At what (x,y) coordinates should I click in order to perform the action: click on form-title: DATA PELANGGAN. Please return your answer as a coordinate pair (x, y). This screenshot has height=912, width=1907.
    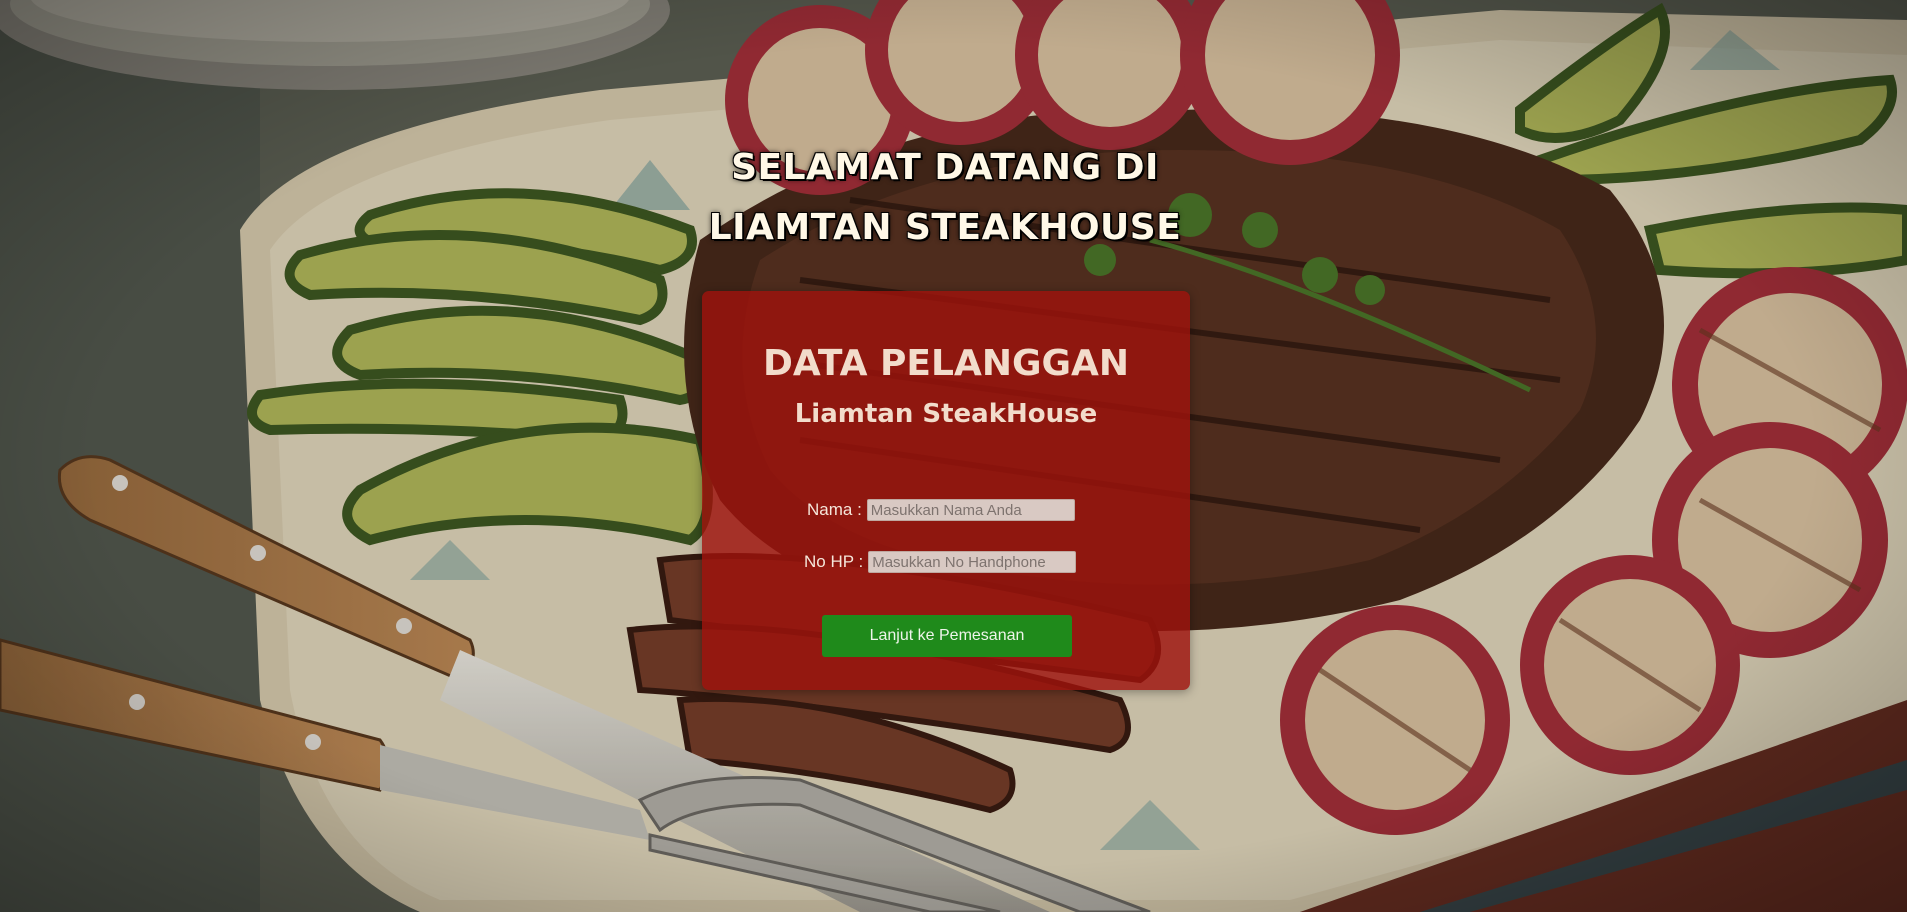
    Looking at the image, I should click on (946, 363).